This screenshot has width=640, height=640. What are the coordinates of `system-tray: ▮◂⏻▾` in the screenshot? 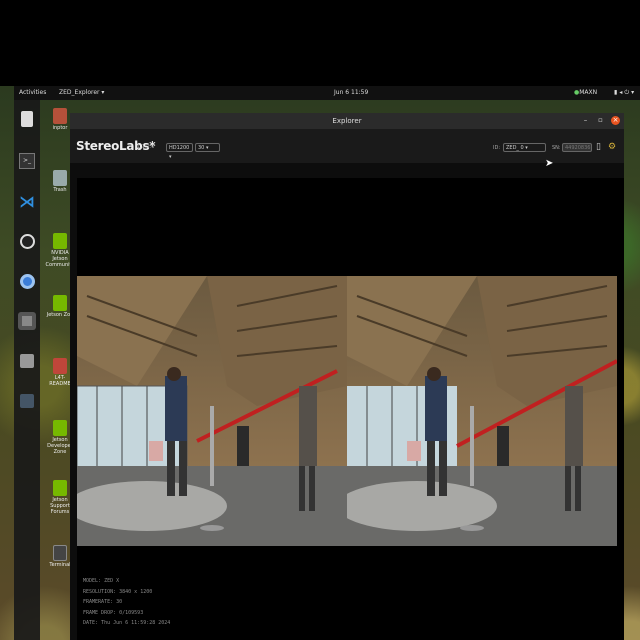 It's located at (625, 93).